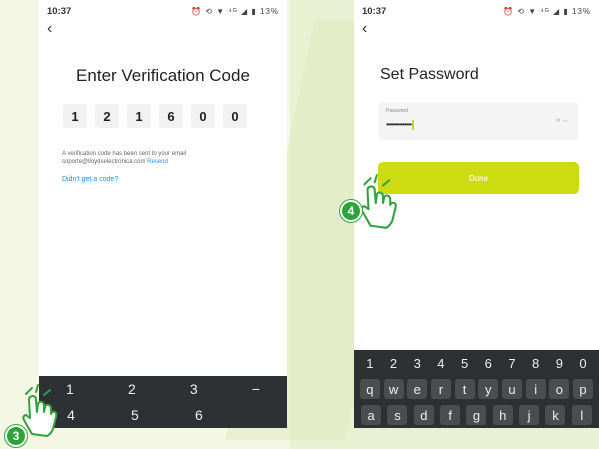  What do you see at coordinates (393, 389) in the screenshot?
I see `key-w: w` at bounding box center [393, 389].